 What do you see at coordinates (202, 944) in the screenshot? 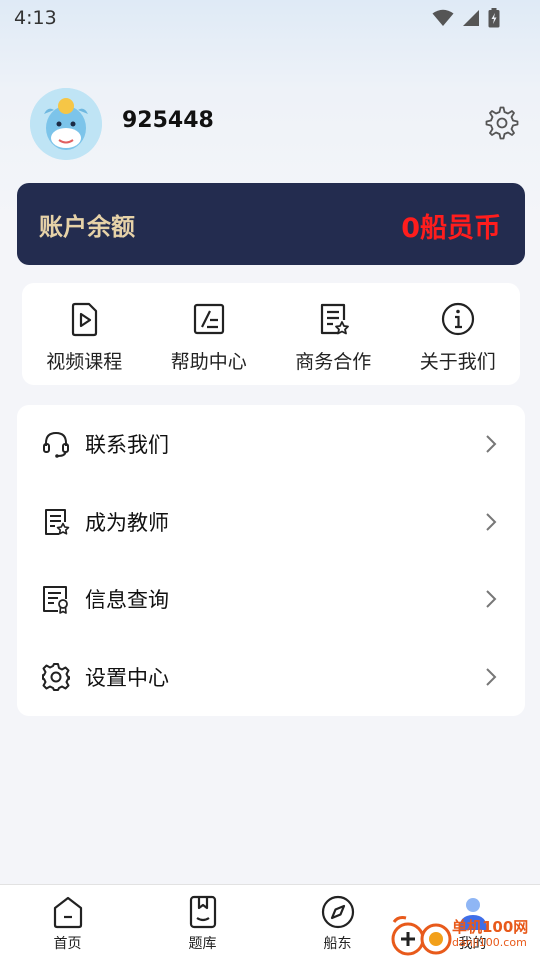
I see `nav-label: 题库` at bounding box center [202, 944].